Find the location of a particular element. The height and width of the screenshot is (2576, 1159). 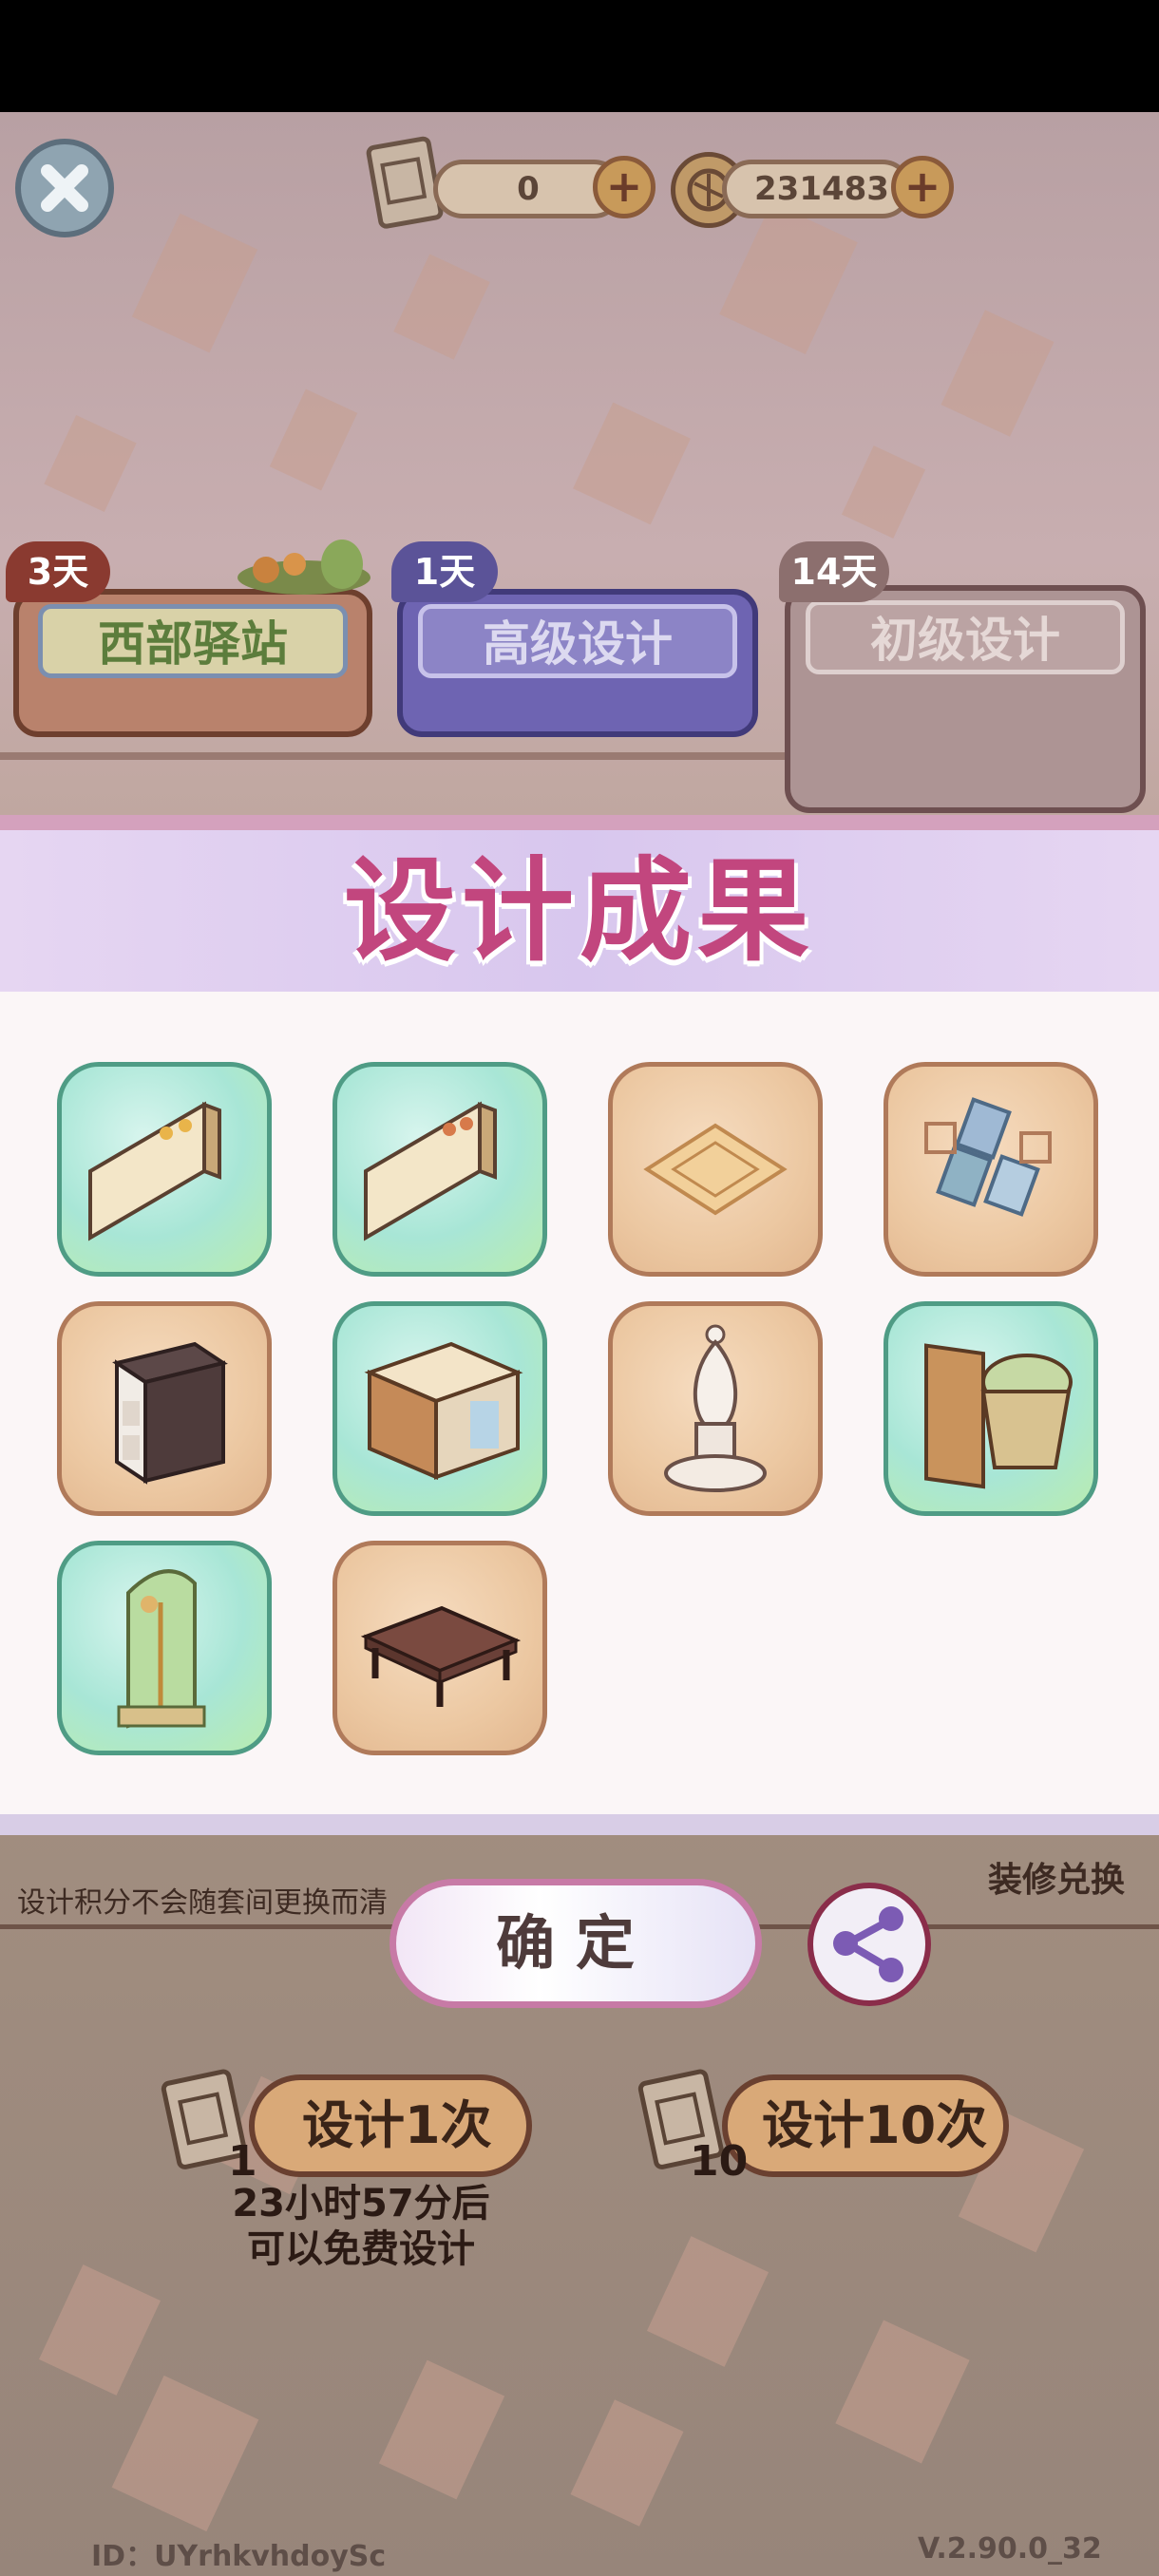

shower-icon is located at coordinates (161, 1649).